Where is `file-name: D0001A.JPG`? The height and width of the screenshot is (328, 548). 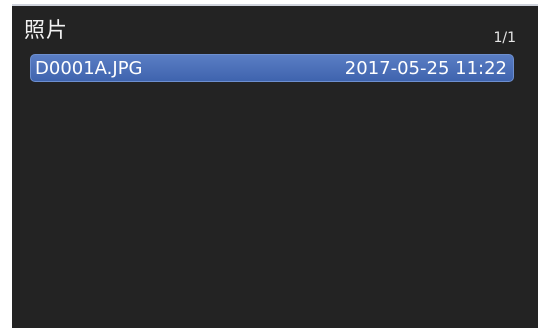 file-name: D0001A.JPG is located at coordinates (89, 68).